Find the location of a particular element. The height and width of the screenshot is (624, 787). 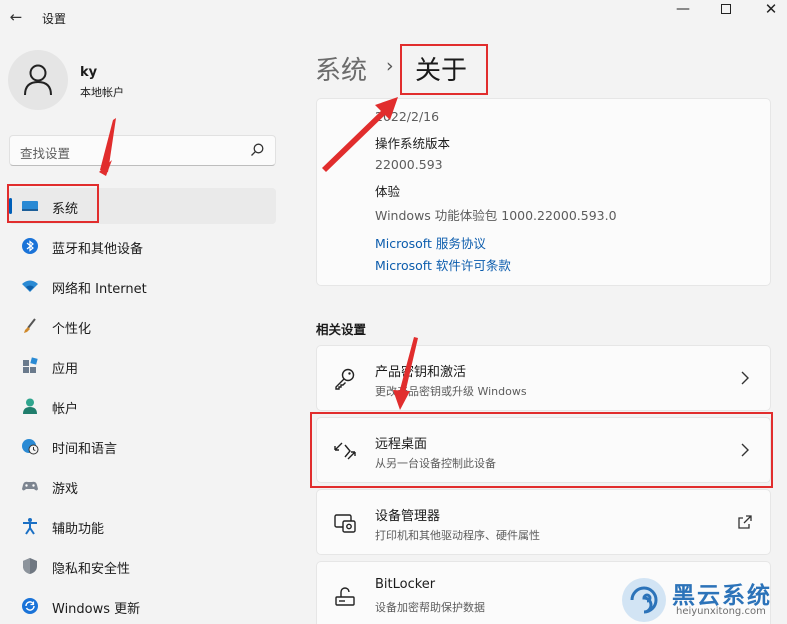

sidebar-item-label: Windows 更新 is located at coordinates (96, 609).